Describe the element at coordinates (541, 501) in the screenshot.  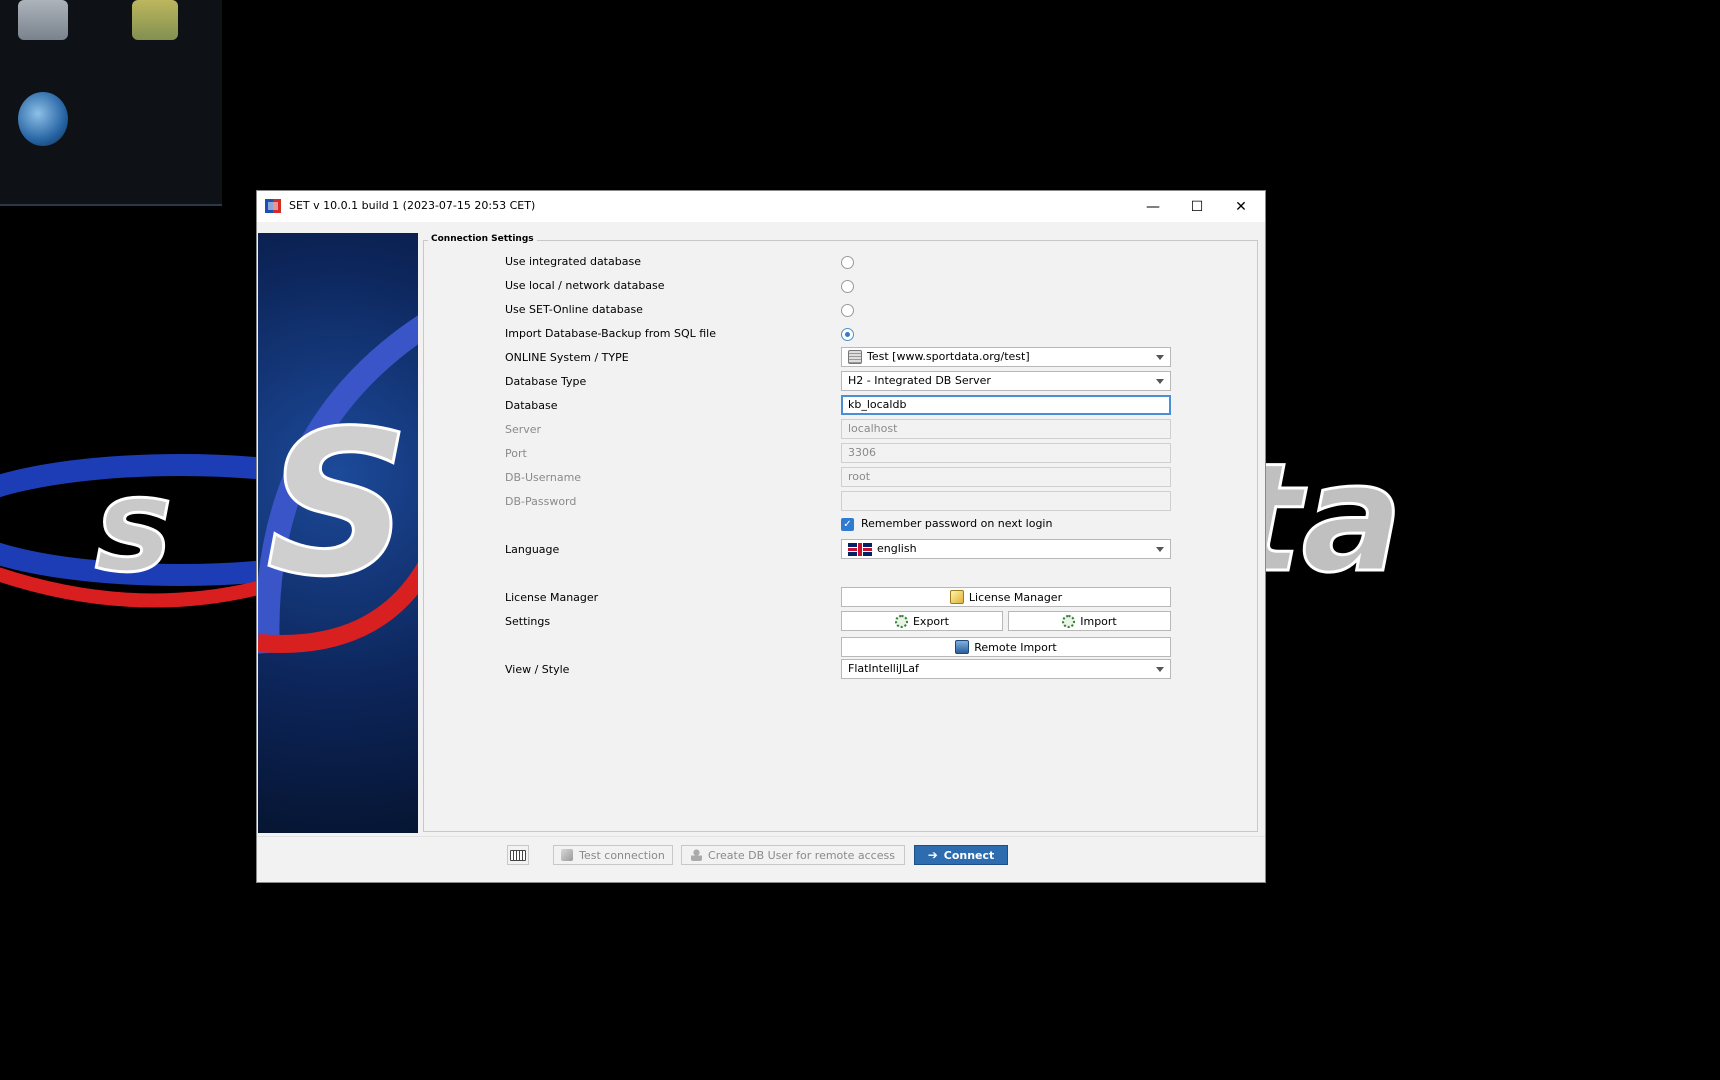
I see `db-password-label: DB-Password` at that location.